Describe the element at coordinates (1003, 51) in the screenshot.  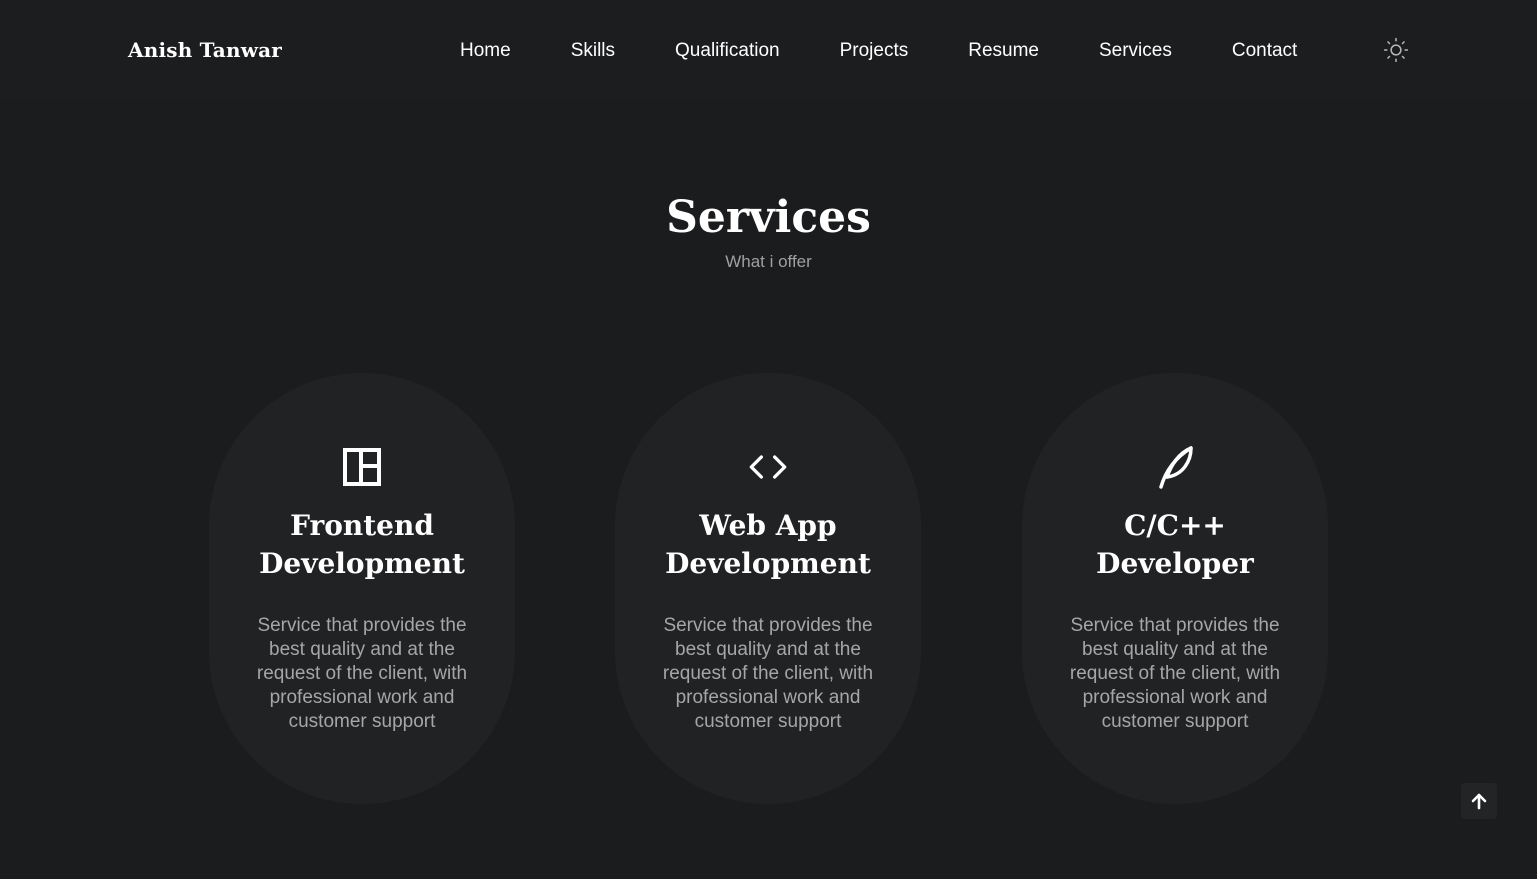
I see `nav-resume: Resume` at that location.